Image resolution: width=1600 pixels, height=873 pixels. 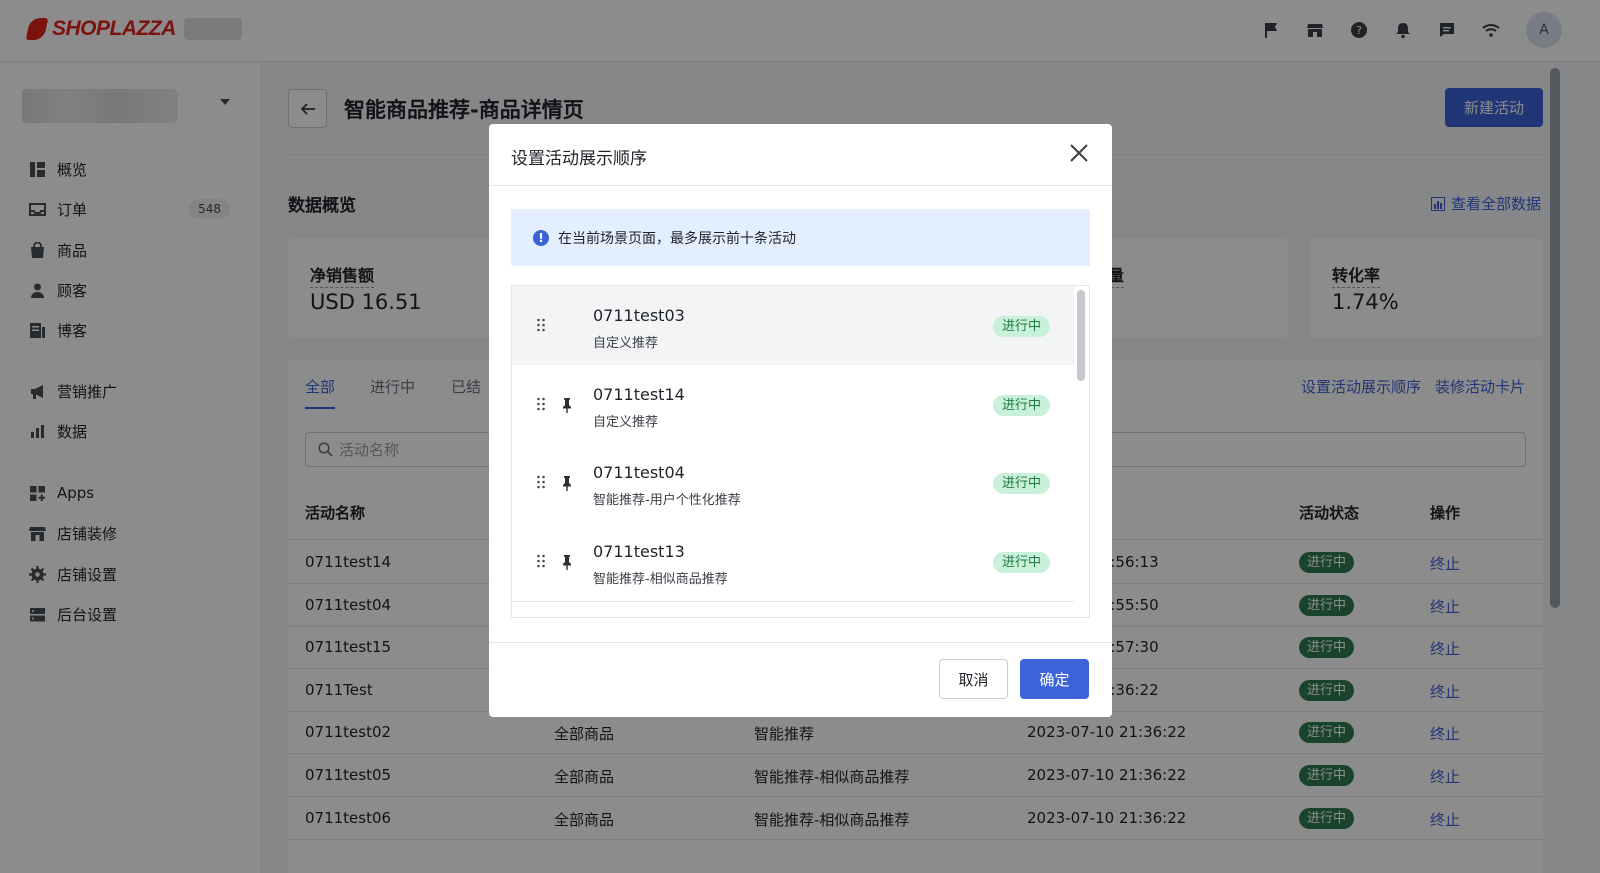 I want to click on item-type: 智能推荐-用户个性化推荐, so click(x=667, y=500).